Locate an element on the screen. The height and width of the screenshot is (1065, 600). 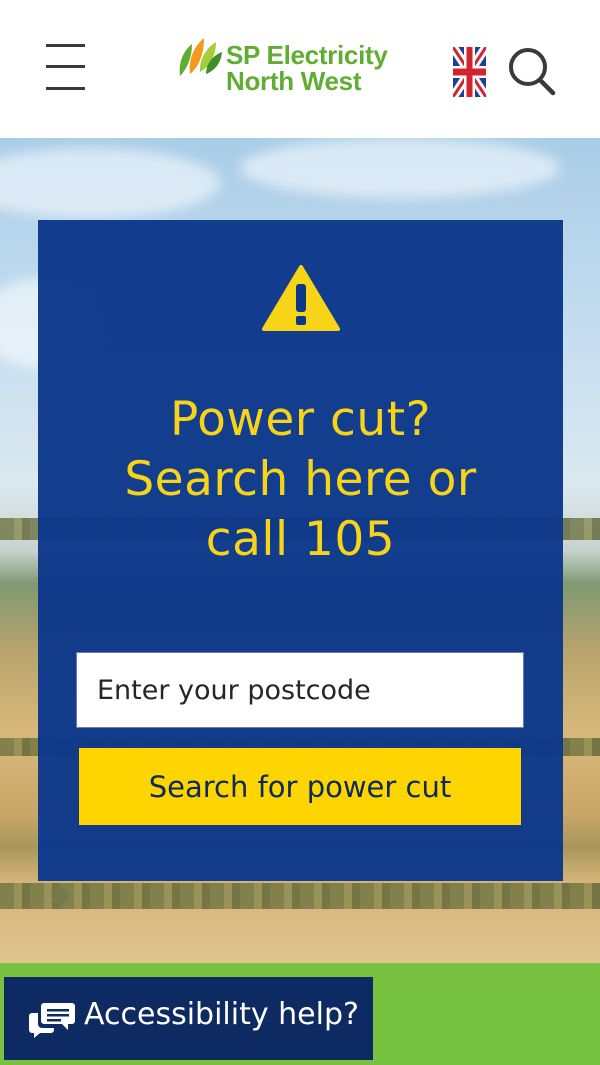
headline-line: Search here or is located at coordinates (300, 479).